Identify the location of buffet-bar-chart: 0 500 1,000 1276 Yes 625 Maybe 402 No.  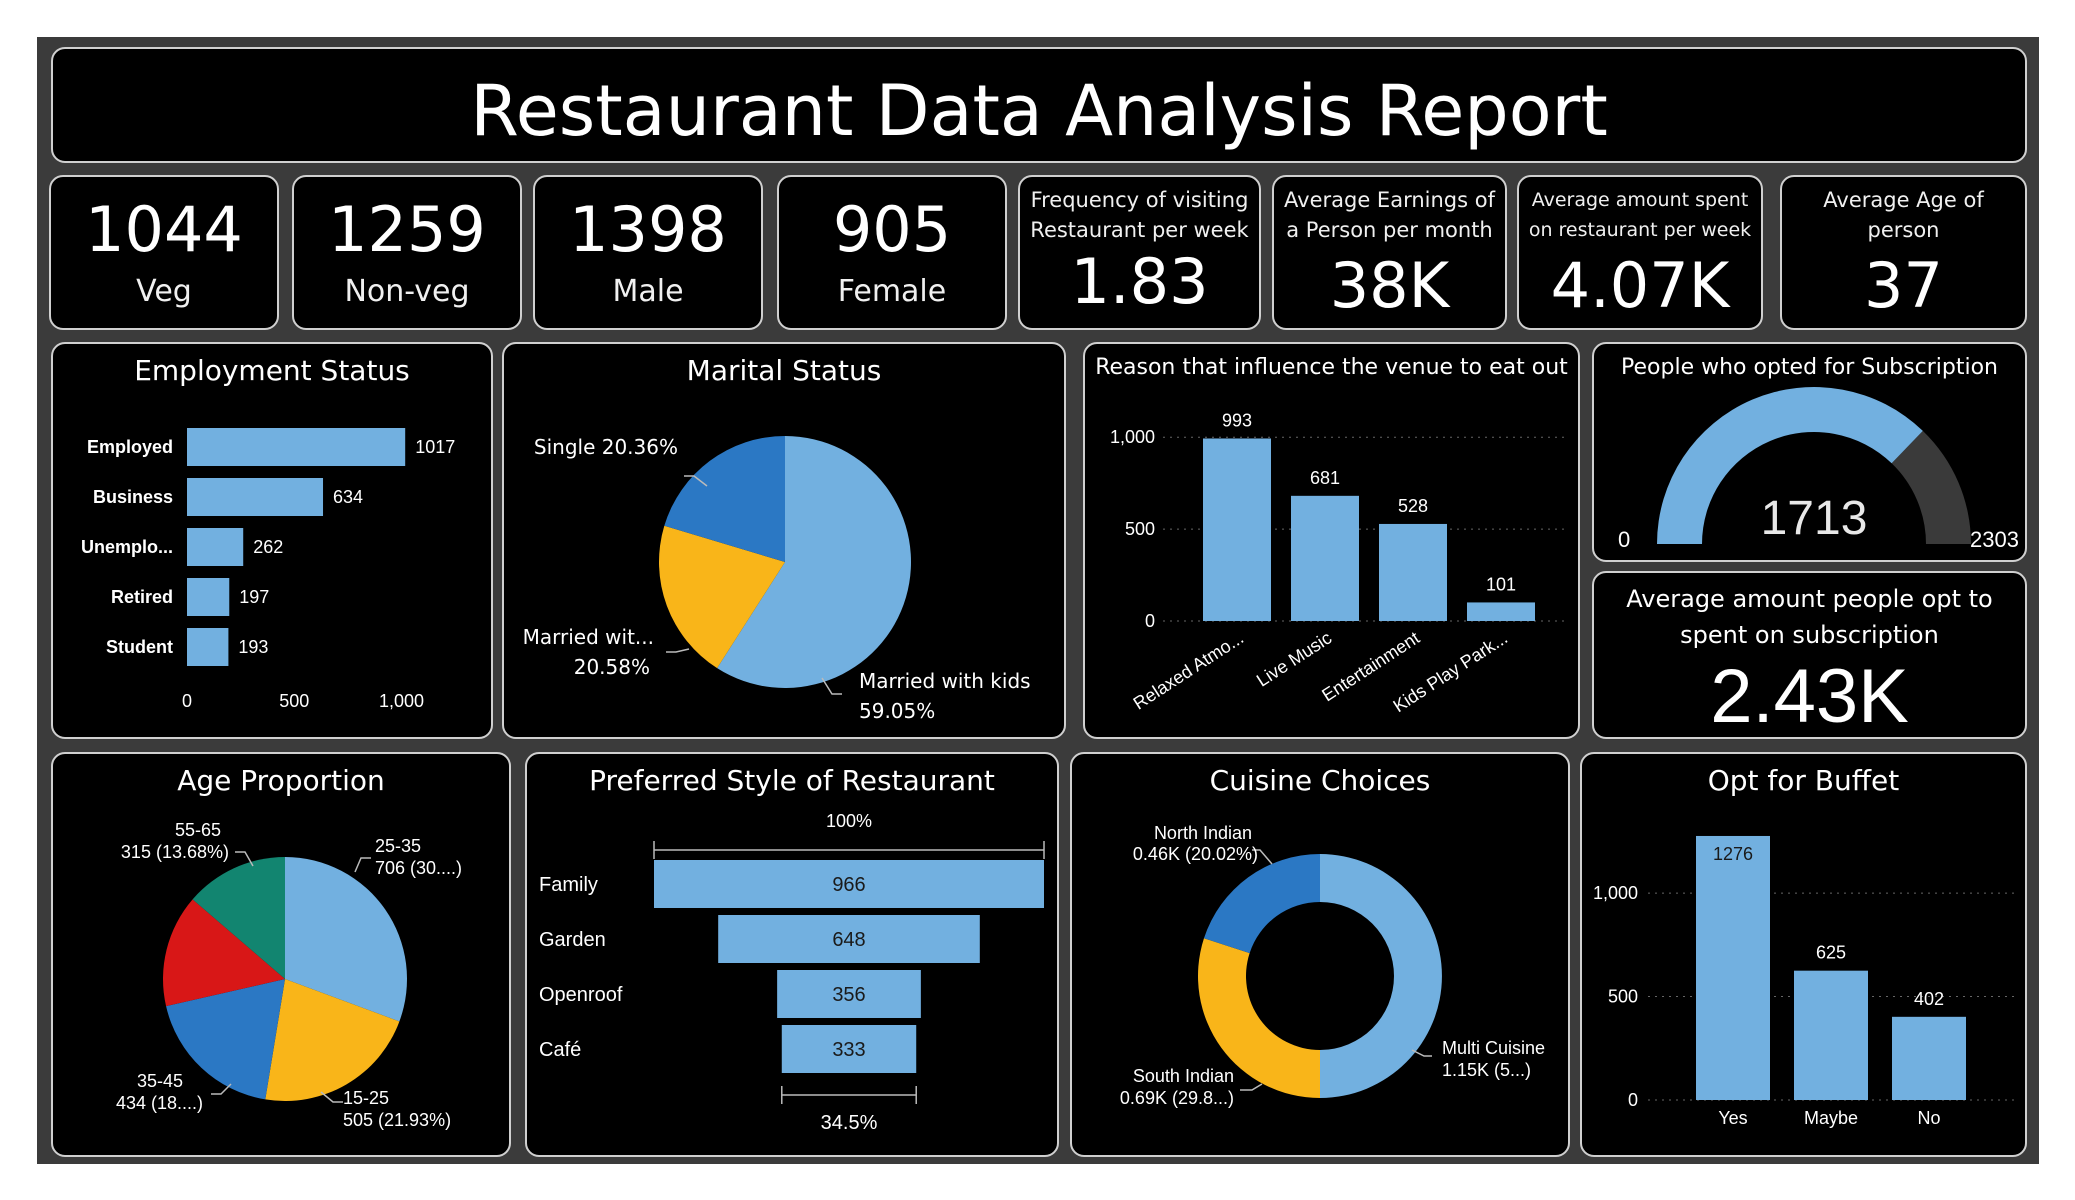
(1805, 981).